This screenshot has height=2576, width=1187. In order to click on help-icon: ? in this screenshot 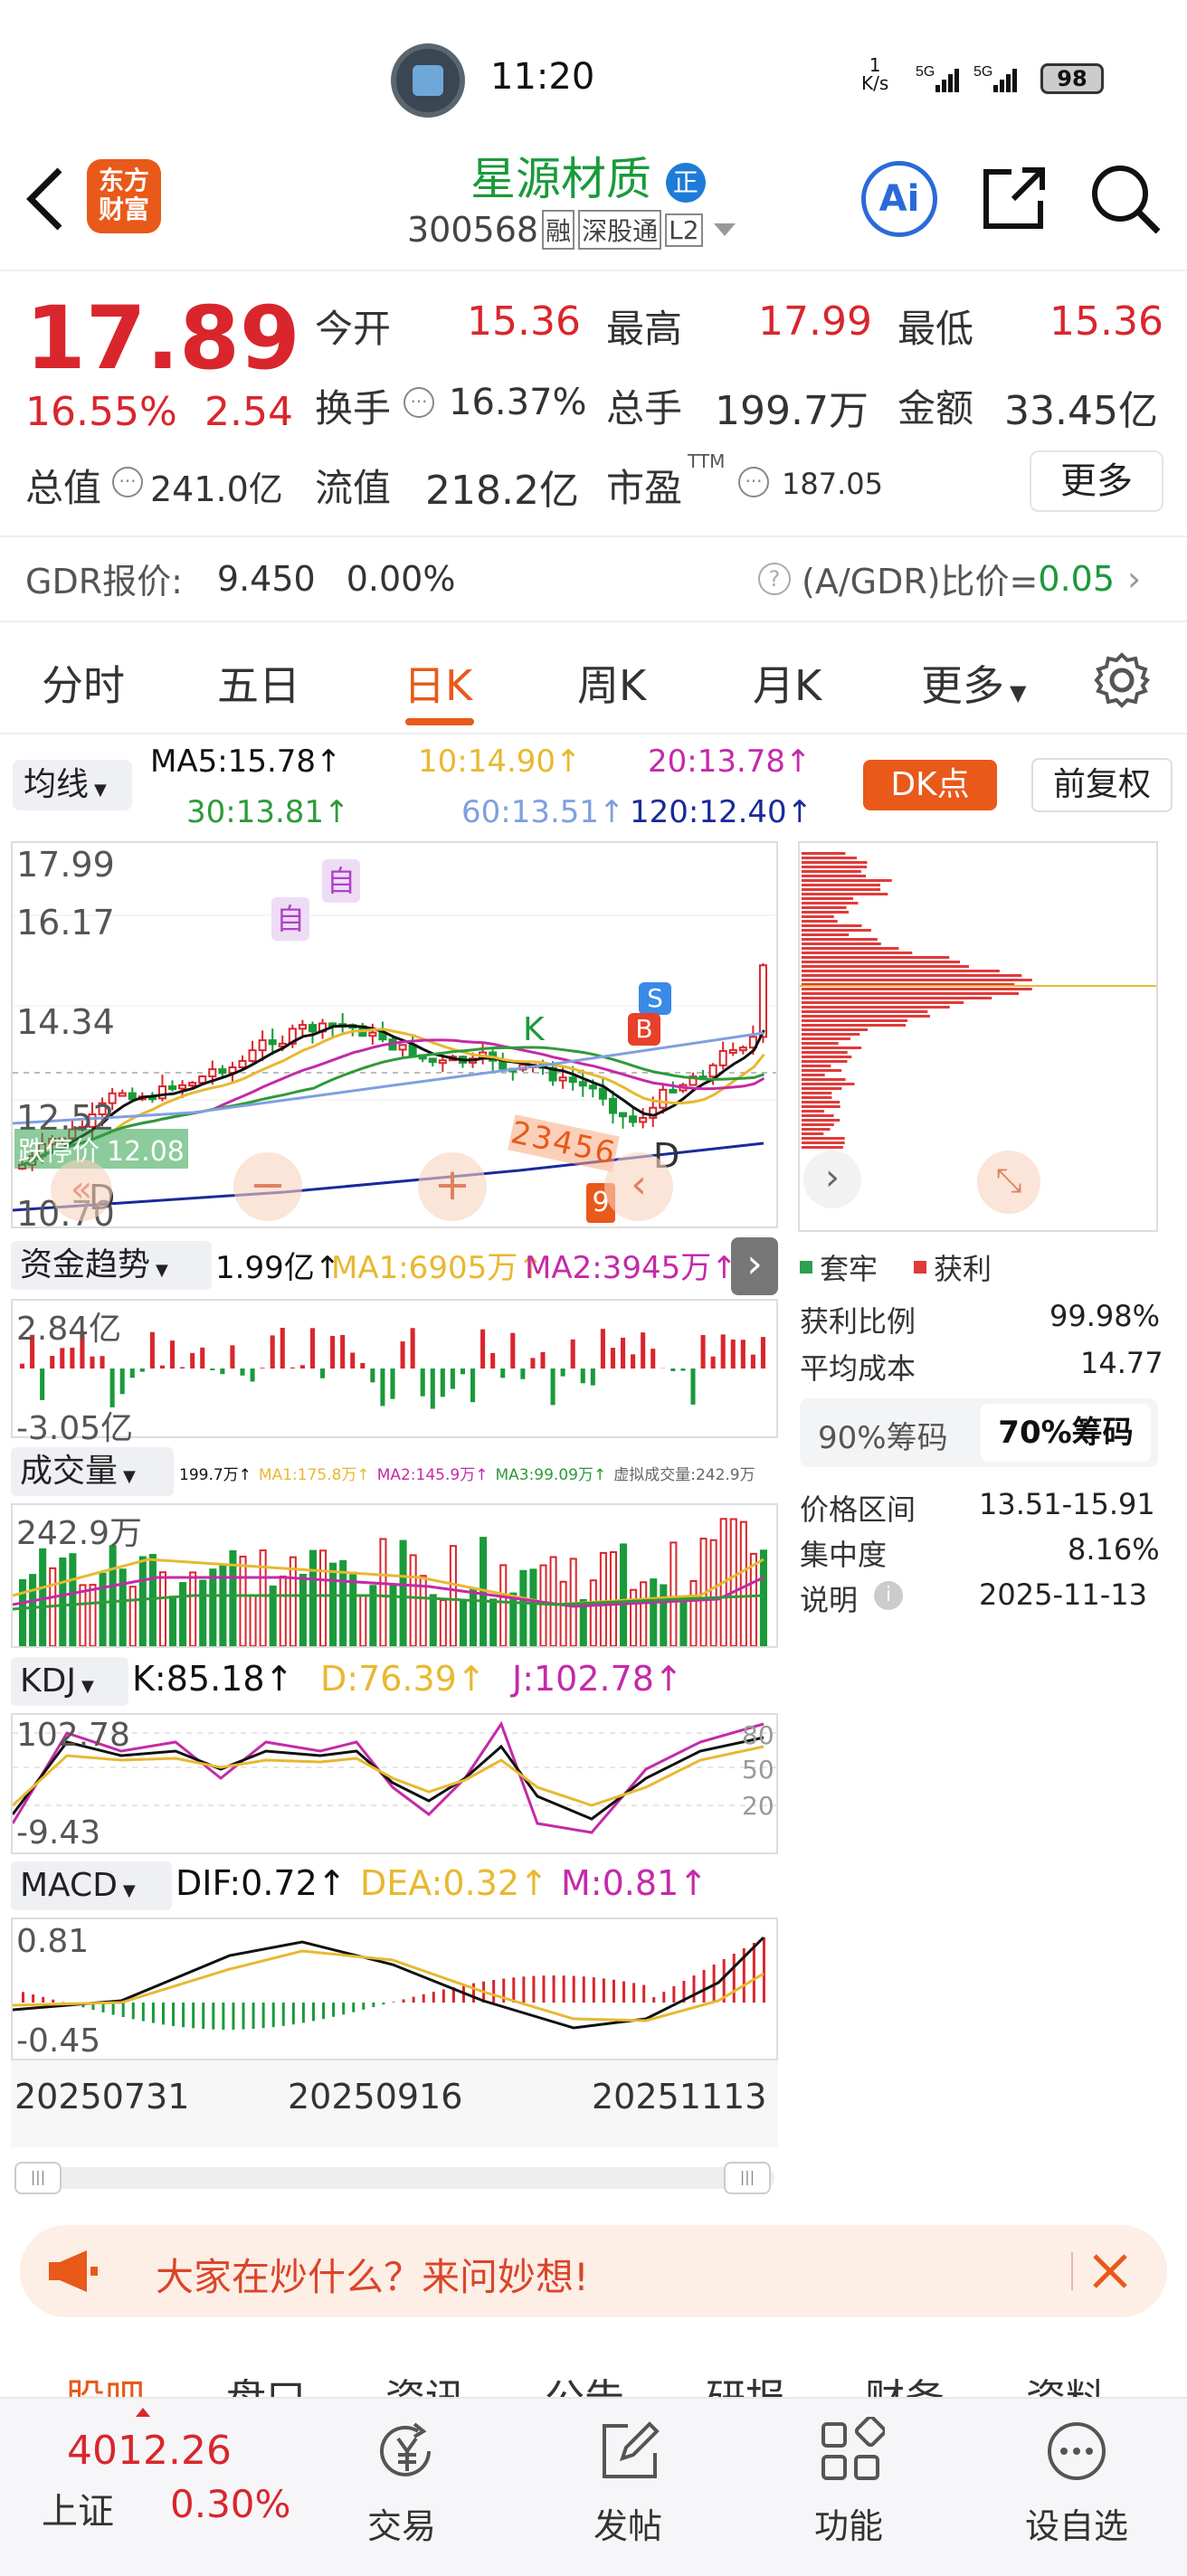, I will do `click(774, 578)`.